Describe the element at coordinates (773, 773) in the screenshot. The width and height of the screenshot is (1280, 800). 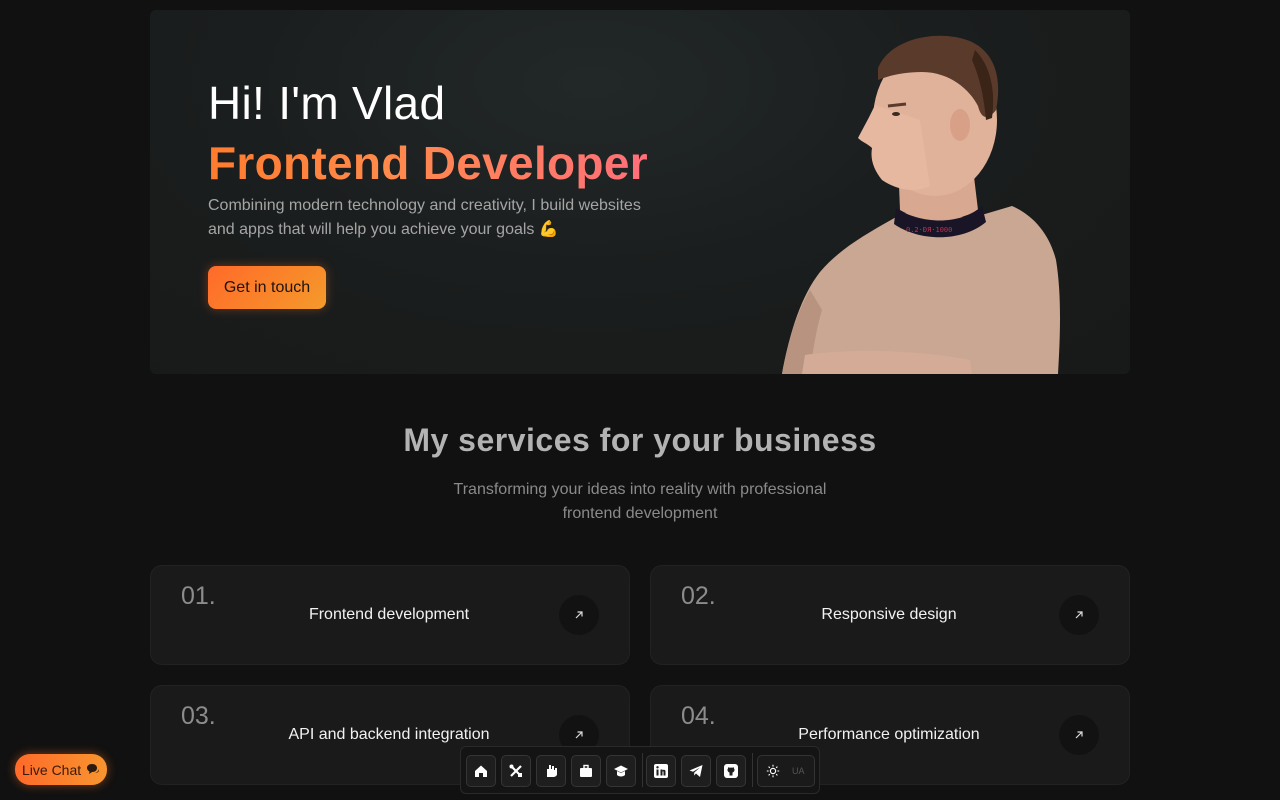
I see `sun-icon` at that location.